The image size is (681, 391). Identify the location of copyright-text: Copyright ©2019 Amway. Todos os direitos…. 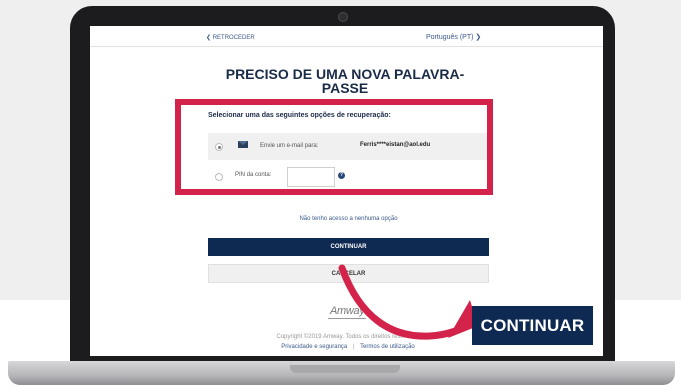
(350, 337).